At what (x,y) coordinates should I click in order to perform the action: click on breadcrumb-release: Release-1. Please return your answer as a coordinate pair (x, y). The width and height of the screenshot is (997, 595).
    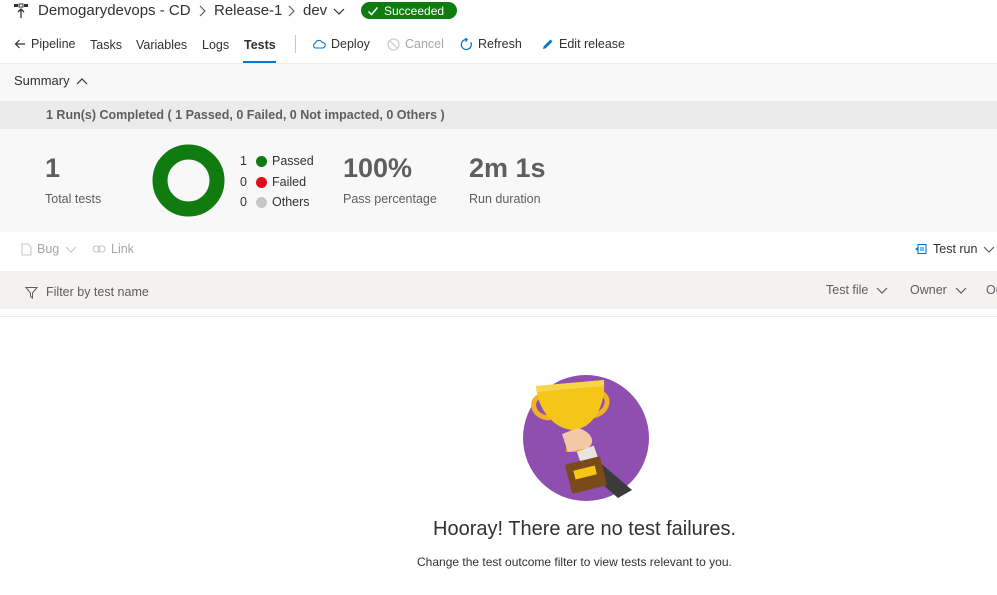
    Looking at the image, I should click on (248, 10).